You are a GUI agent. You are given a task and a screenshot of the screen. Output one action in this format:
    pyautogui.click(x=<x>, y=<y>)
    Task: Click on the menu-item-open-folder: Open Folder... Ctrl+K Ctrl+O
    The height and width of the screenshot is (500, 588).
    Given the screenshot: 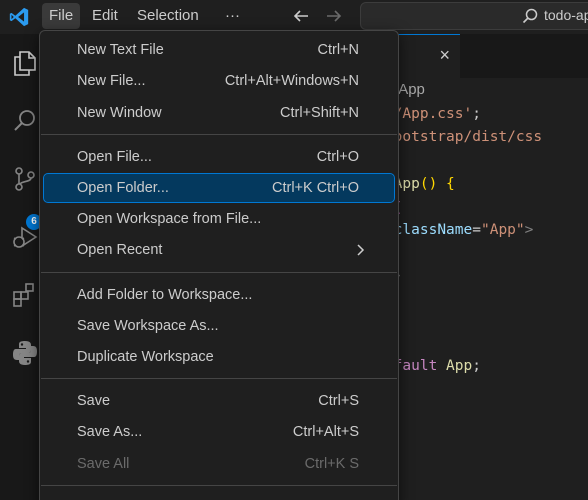 What is the action you would take?
    pyautogui.click(x=219, y=188)
    